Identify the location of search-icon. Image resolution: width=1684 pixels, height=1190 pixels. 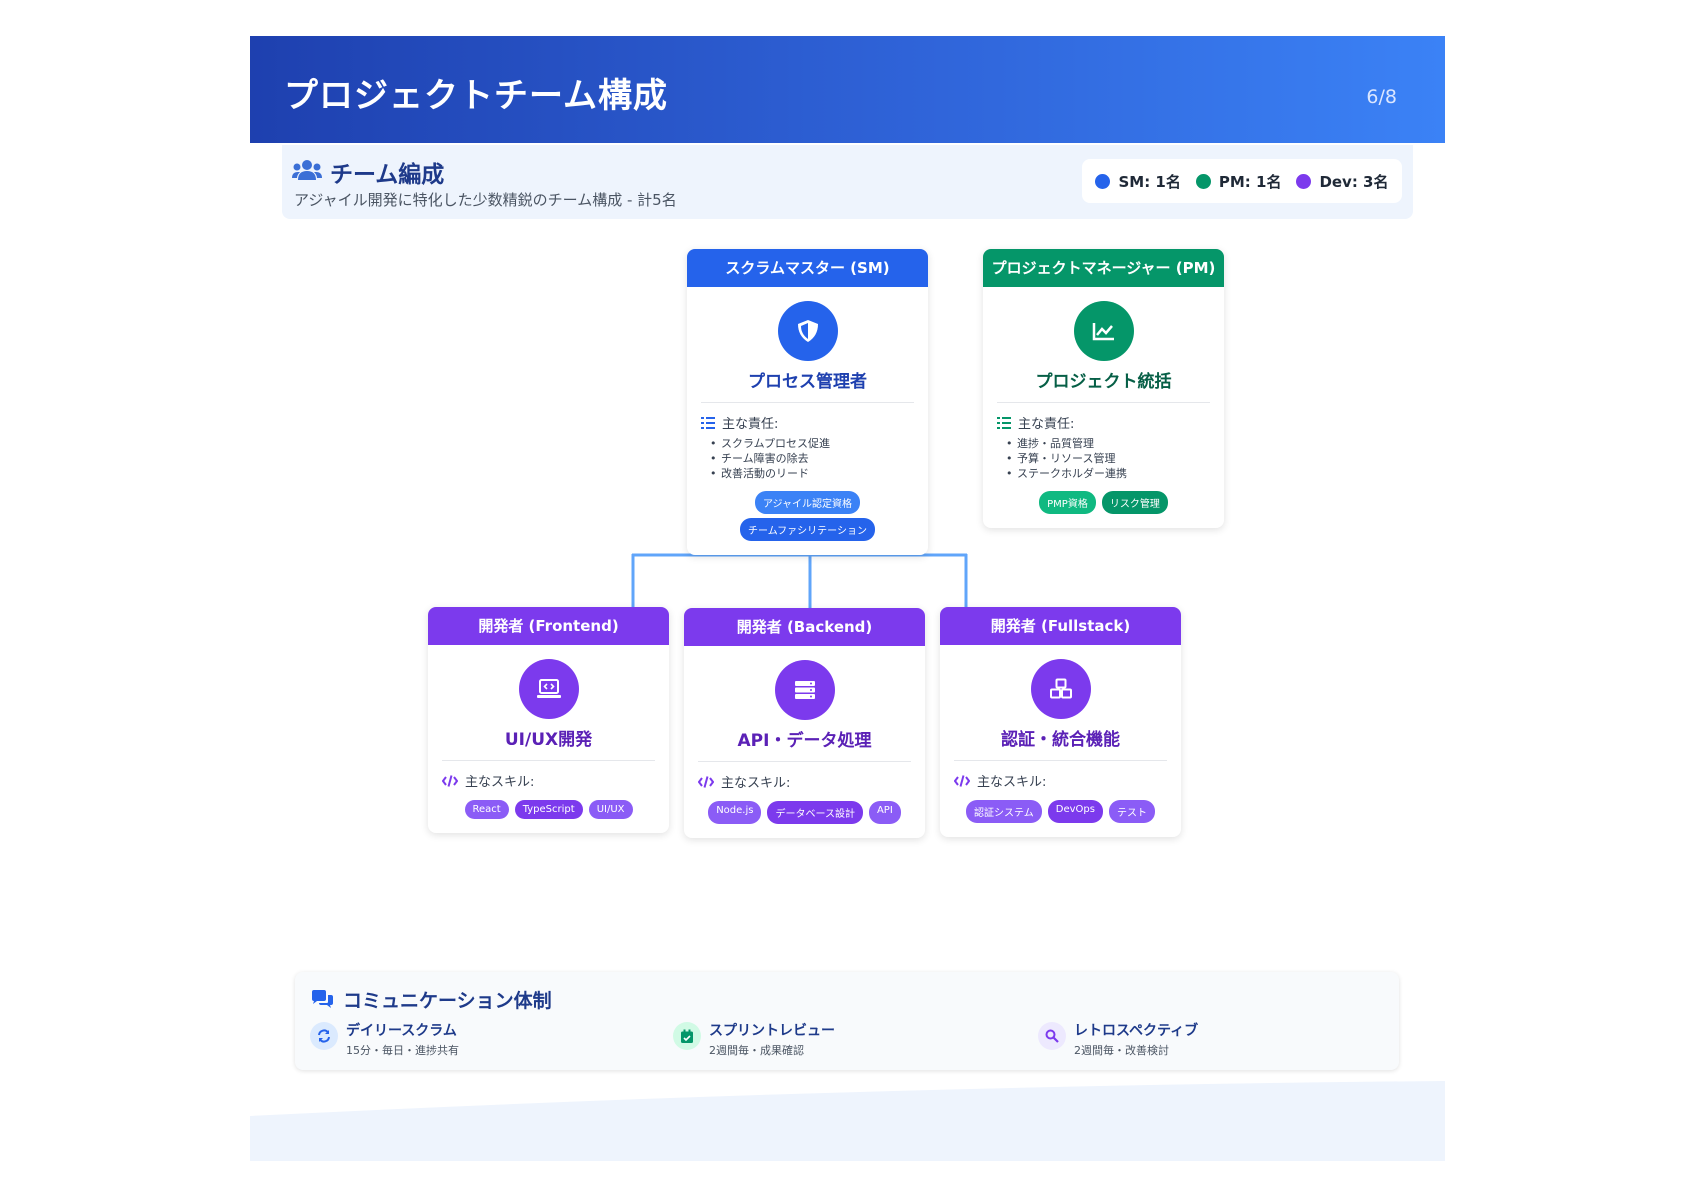
(1052, 1036).